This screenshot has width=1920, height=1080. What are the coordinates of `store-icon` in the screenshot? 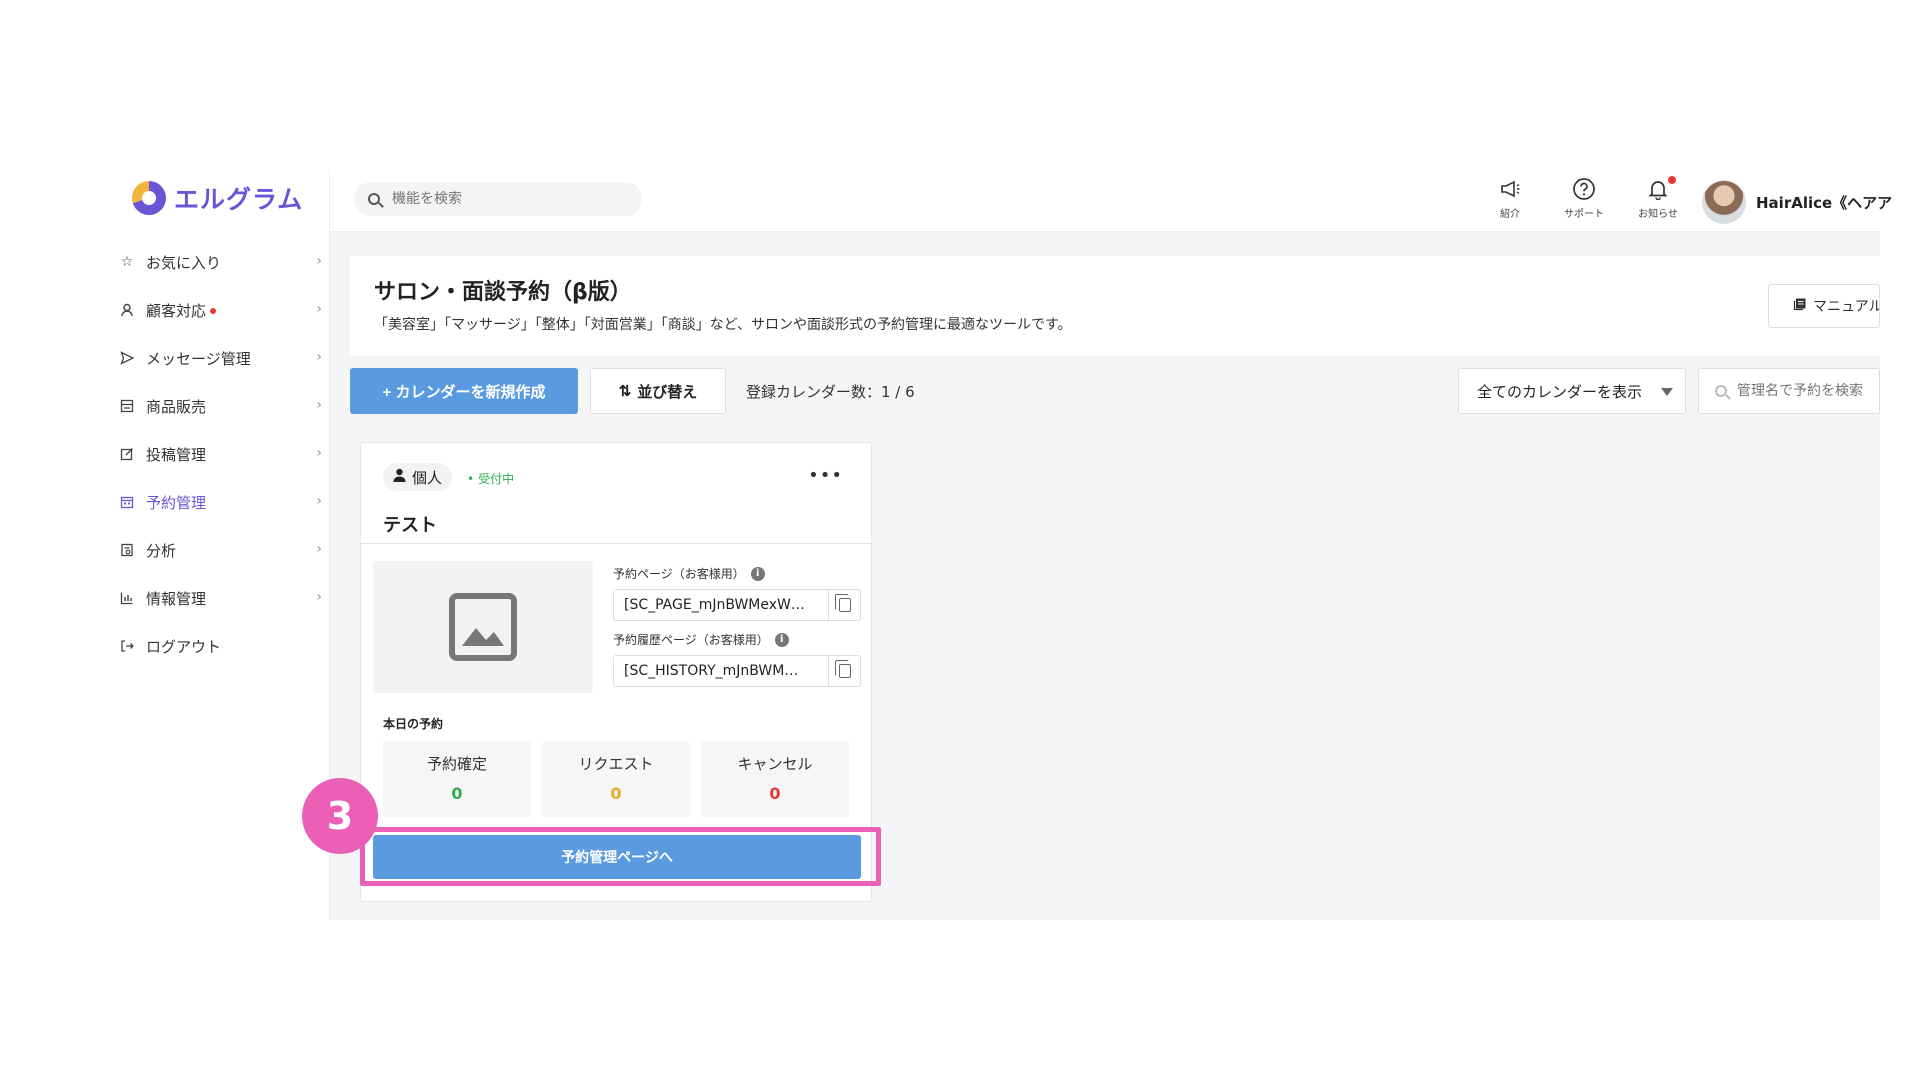 It's located at (127, 406).